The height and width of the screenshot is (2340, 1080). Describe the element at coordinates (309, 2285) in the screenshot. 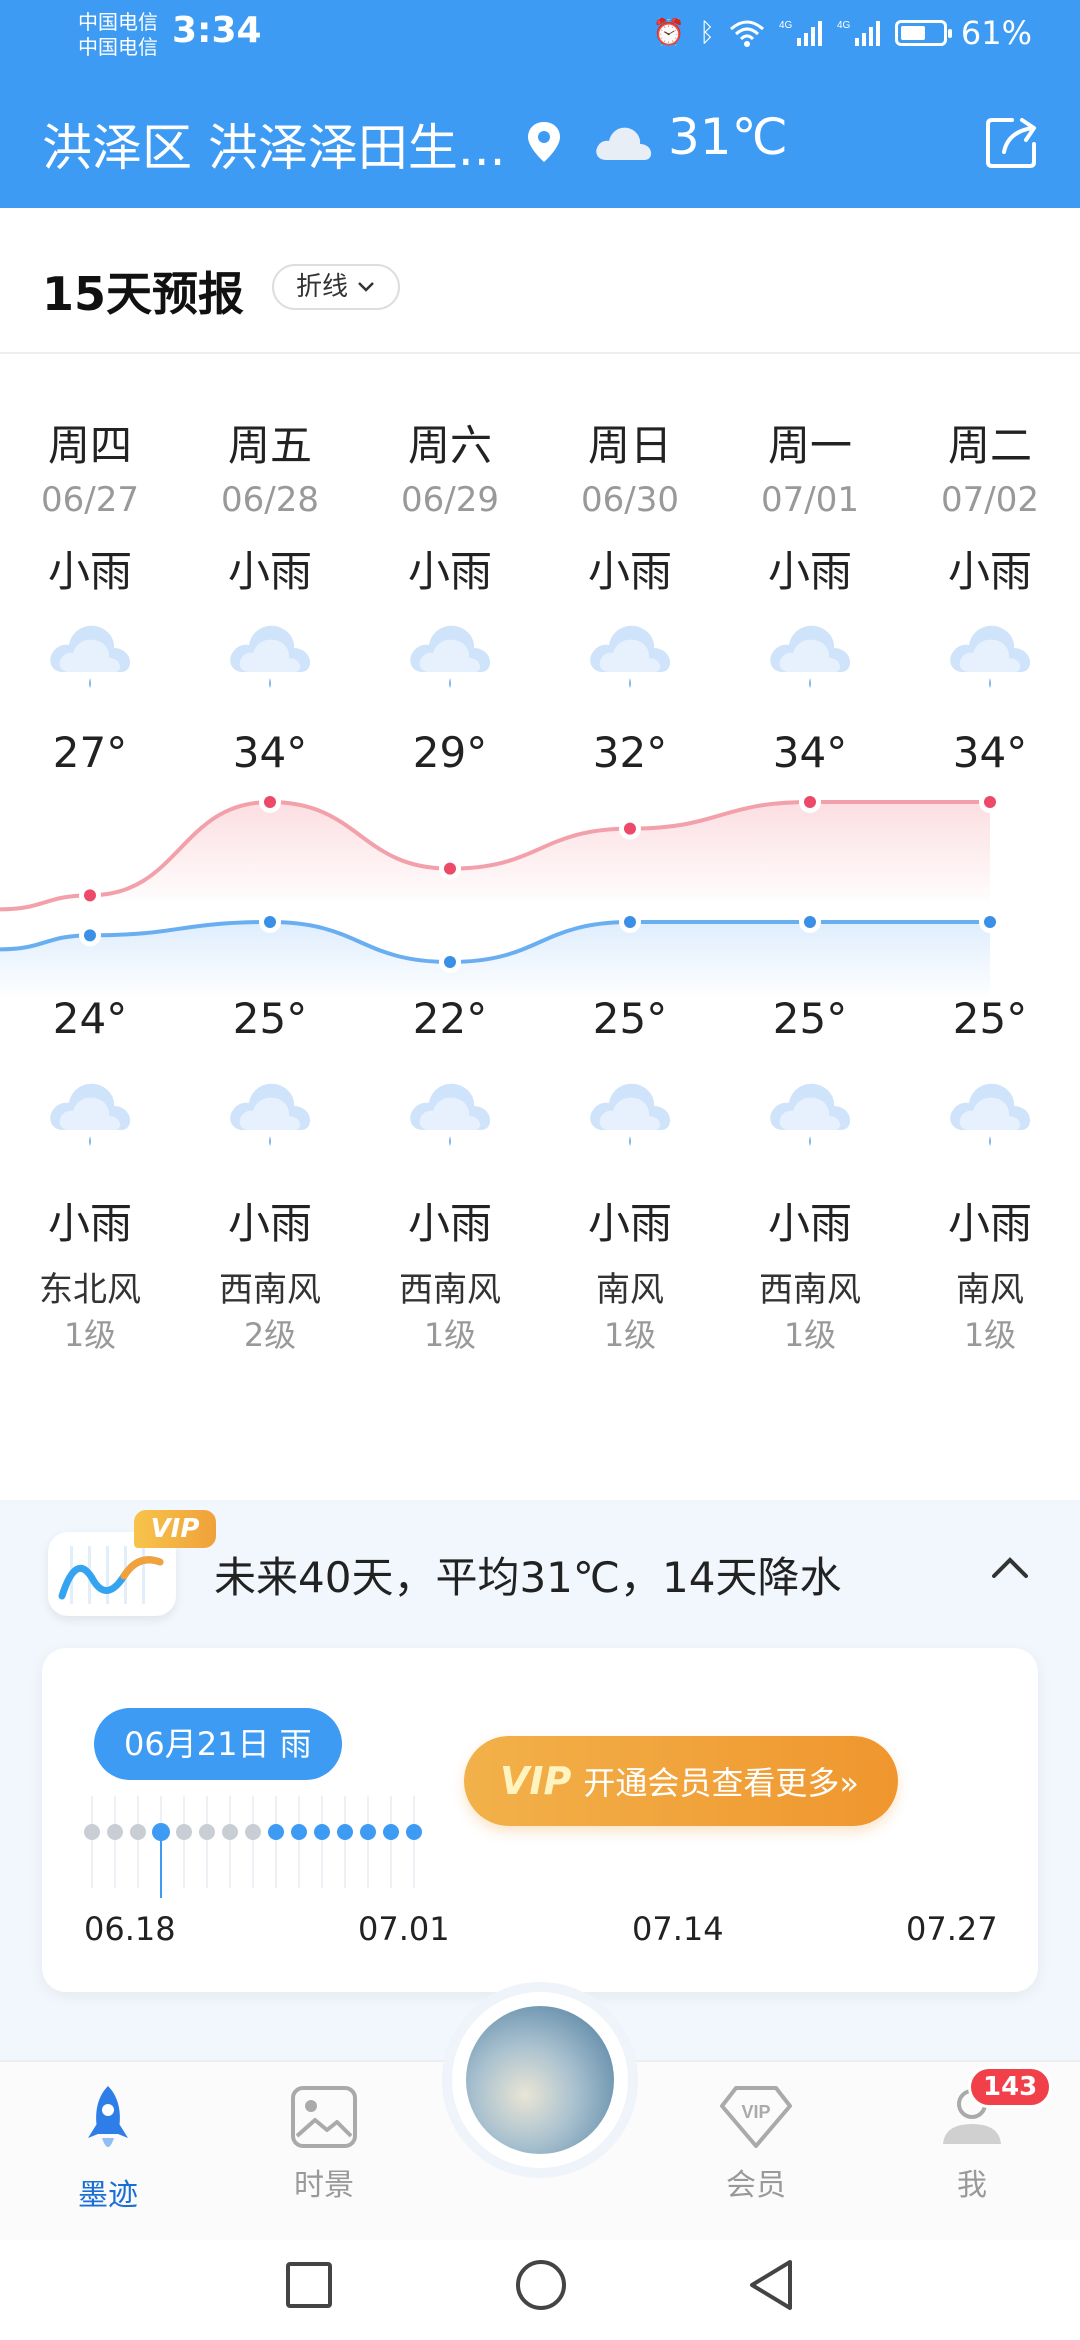

I see `recent-apps-icon` at that location.